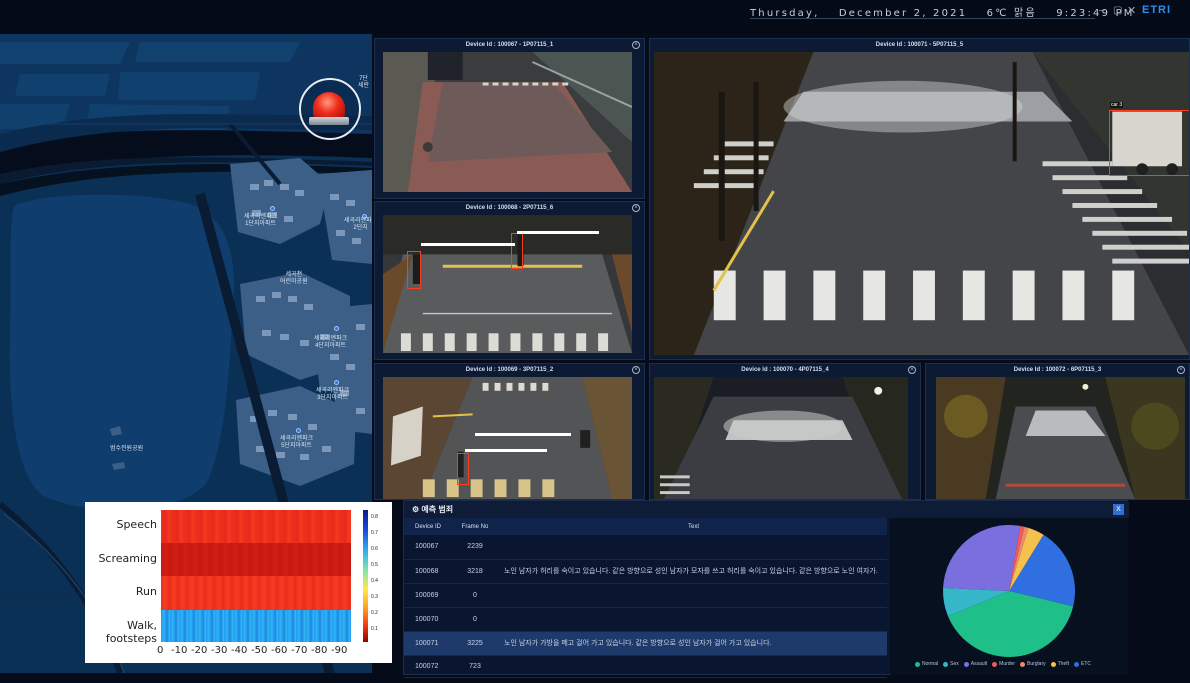 The width and height of the screenshot is (1190, 683). I want to click on colorbar-tick: 0.1, so click(374, 629).